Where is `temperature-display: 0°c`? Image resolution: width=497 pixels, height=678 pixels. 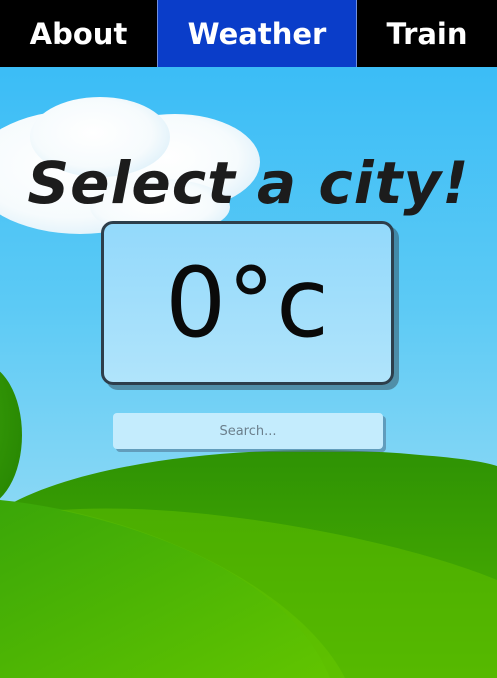
temperature-display: 0°c is located at coordinates (247, 303).